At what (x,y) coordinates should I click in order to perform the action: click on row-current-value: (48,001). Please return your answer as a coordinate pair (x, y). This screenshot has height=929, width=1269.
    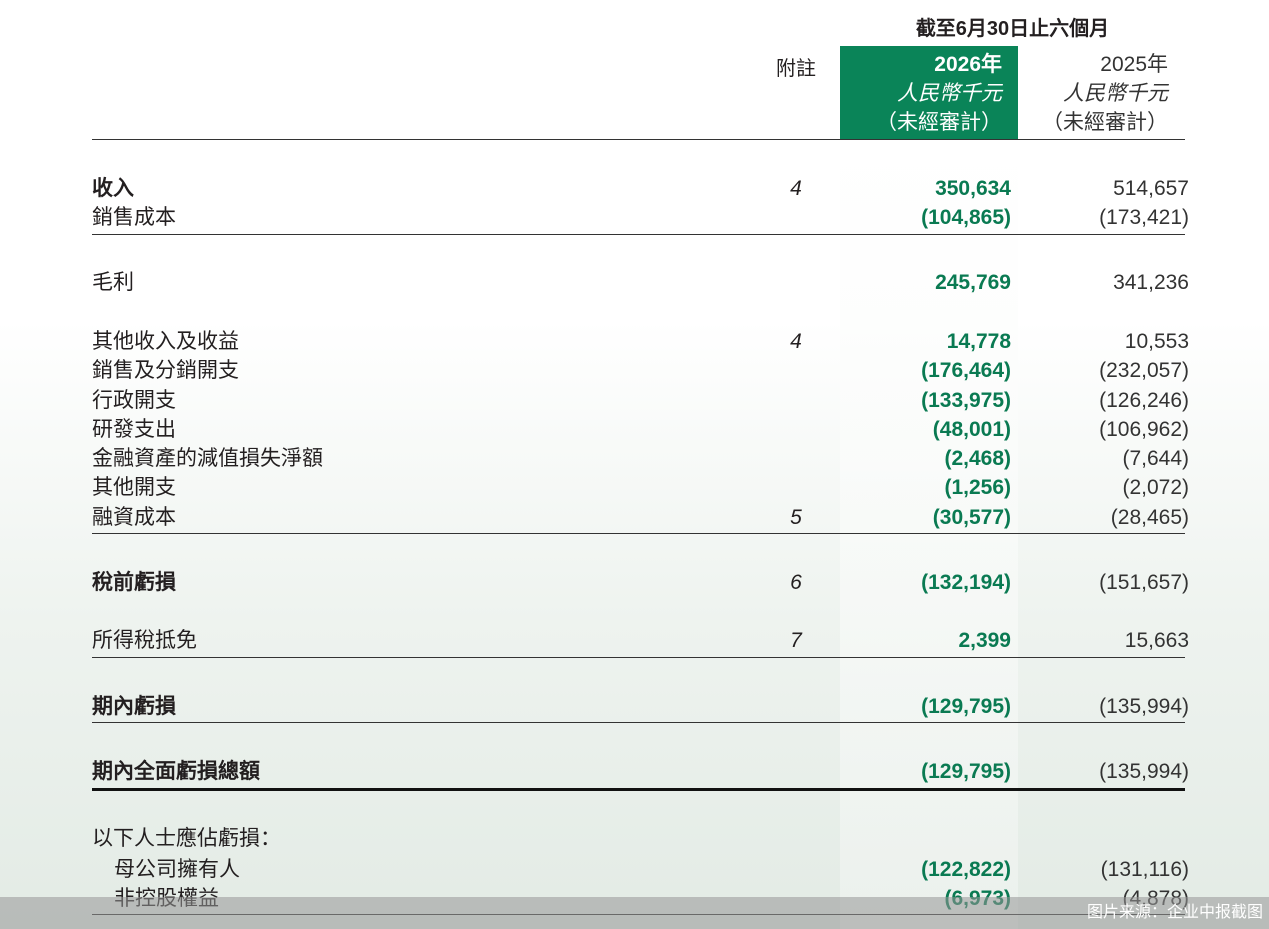
    Looking at the image, I should click on (971, 429).